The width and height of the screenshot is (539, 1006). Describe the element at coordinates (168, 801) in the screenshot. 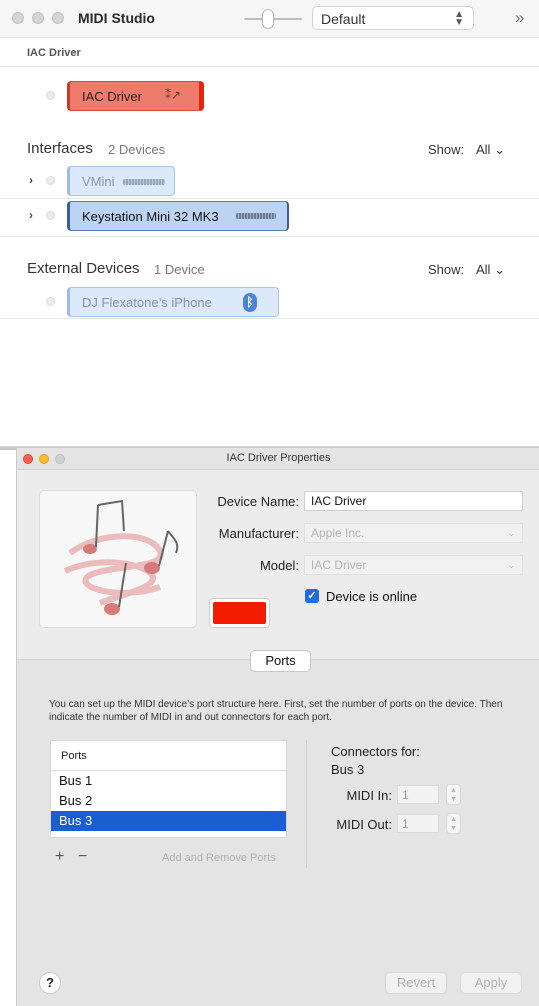

I see `table-row: Bus 2` at that location.